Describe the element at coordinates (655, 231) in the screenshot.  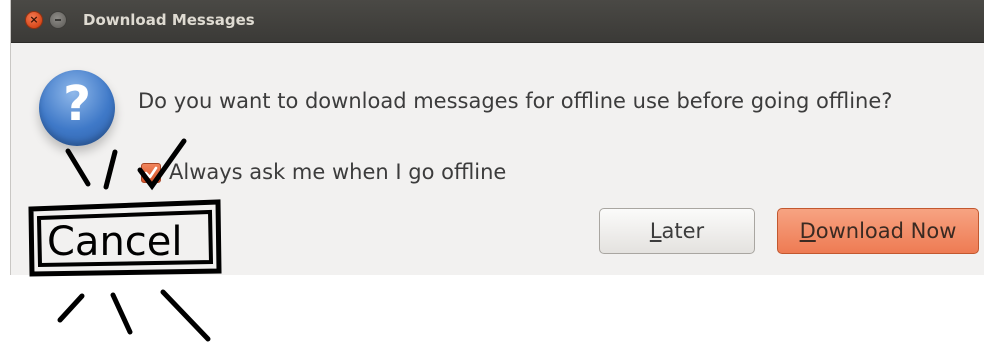
I see `later-mnemonic: L` at that location.